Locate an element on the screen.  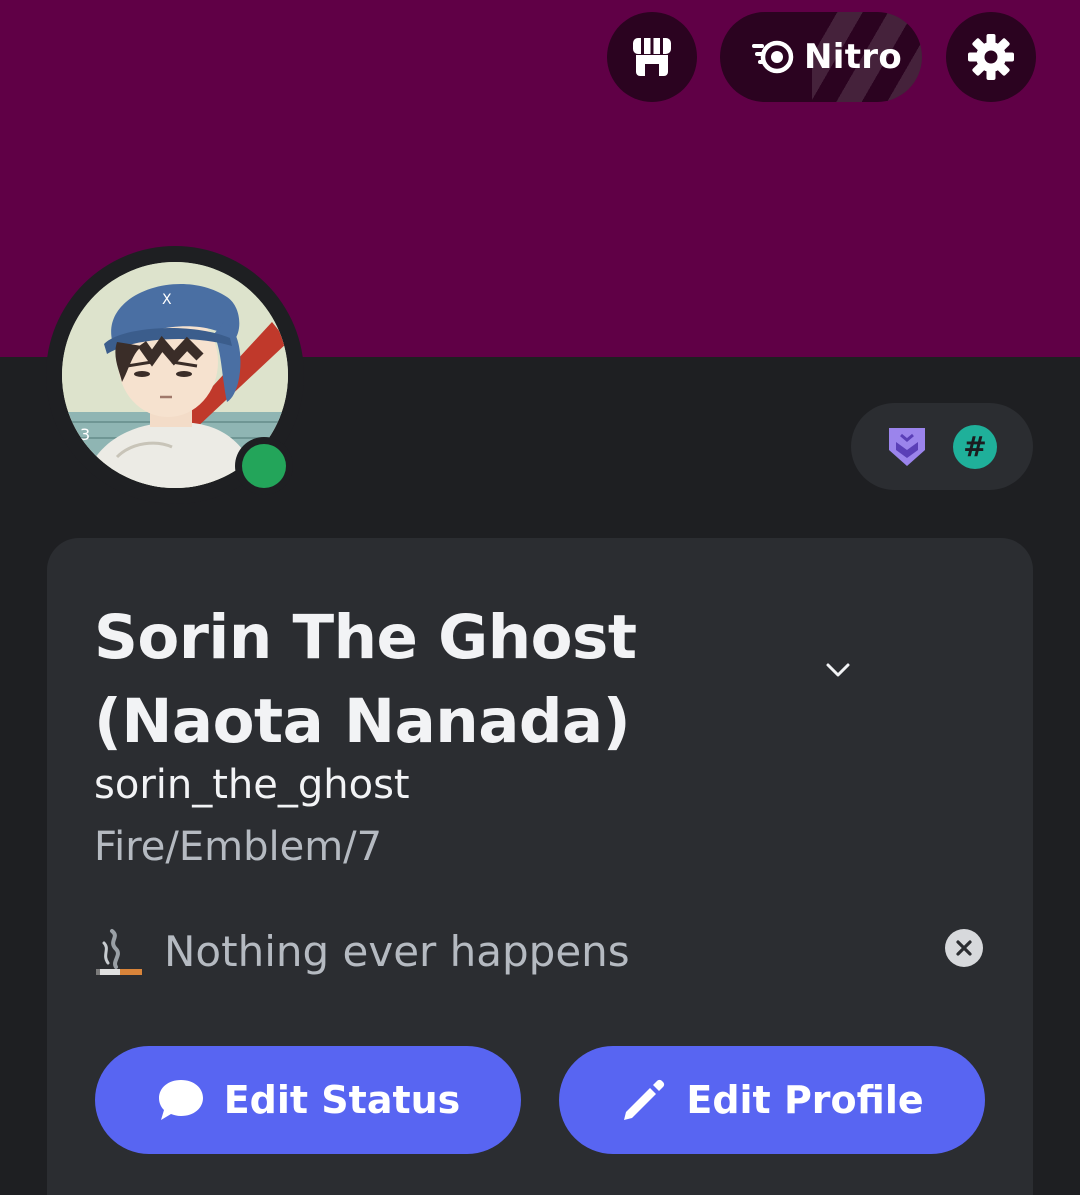
hash-icon: # is located at coordinates (975, 446).